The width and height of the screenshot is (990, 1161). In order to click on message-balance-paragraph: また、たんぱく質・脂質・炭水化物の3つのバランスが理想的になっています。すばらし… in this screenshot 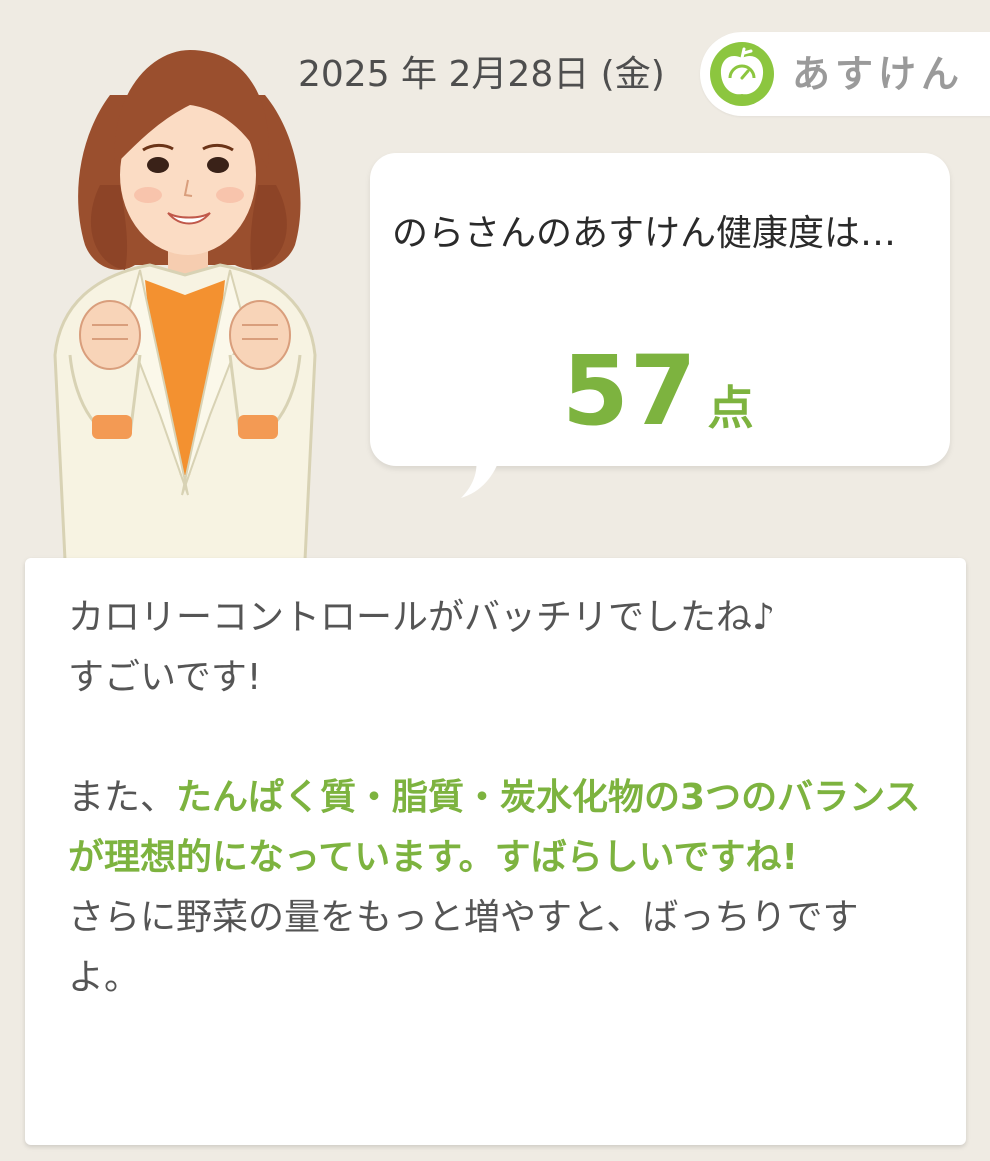, I will do `click(498, 828)`.